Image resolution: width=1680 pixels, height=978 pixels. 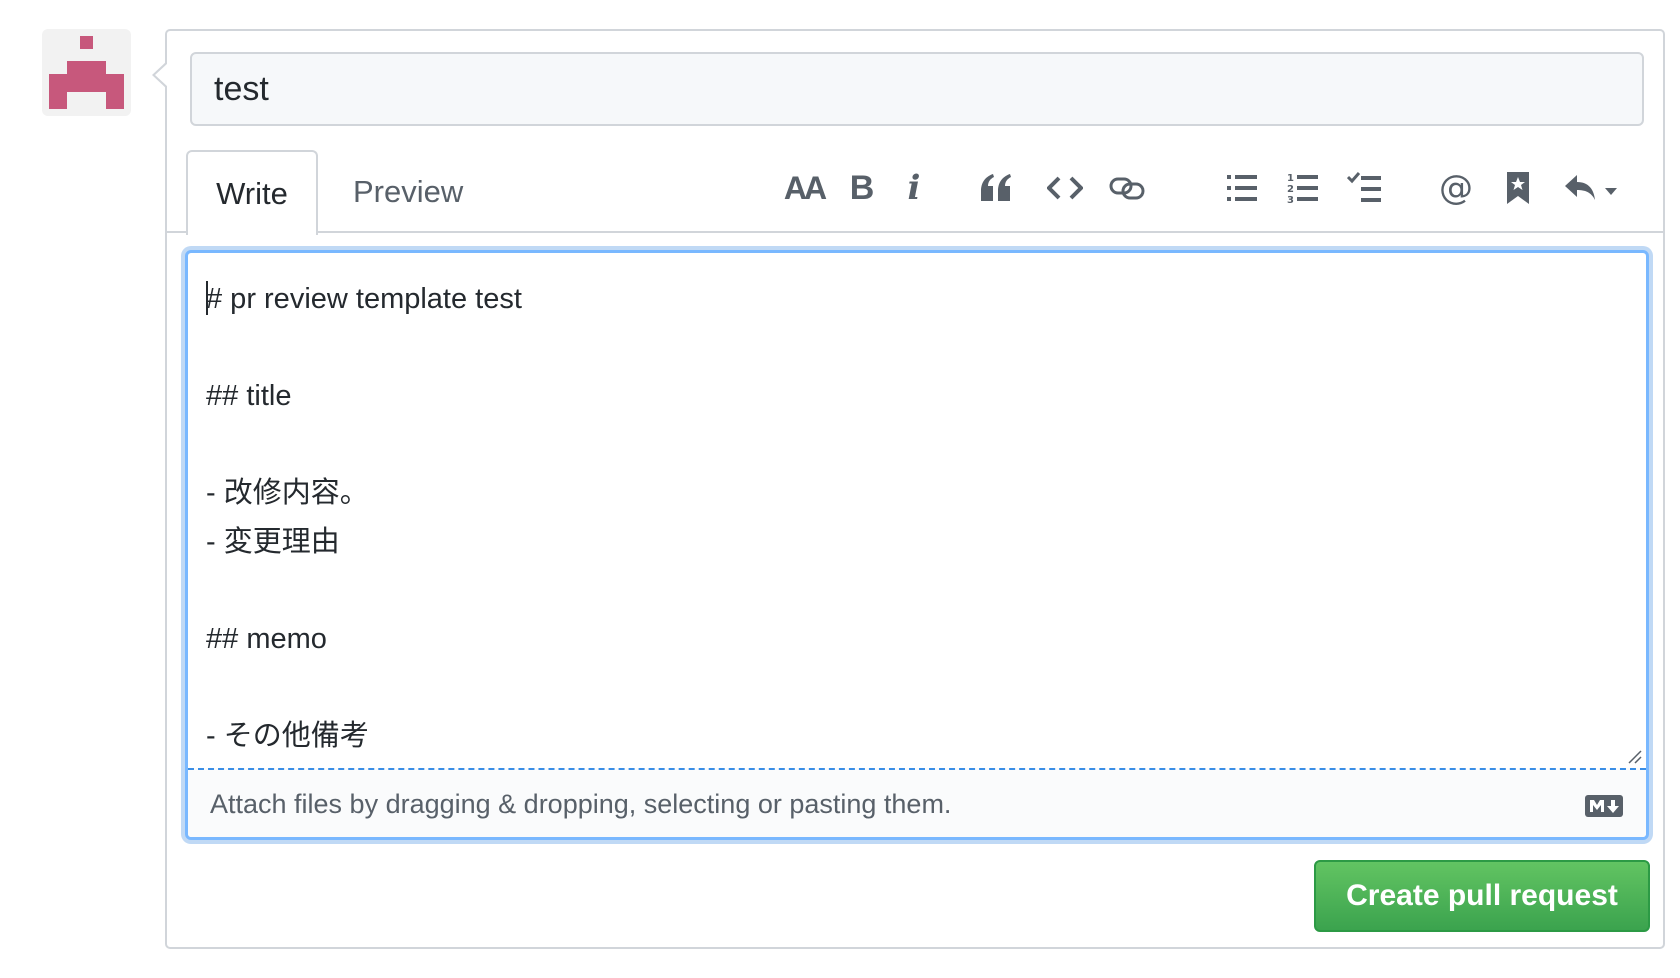 I want to click on create-pull-request-button: Create pull request, so click(x=1482, y=896).